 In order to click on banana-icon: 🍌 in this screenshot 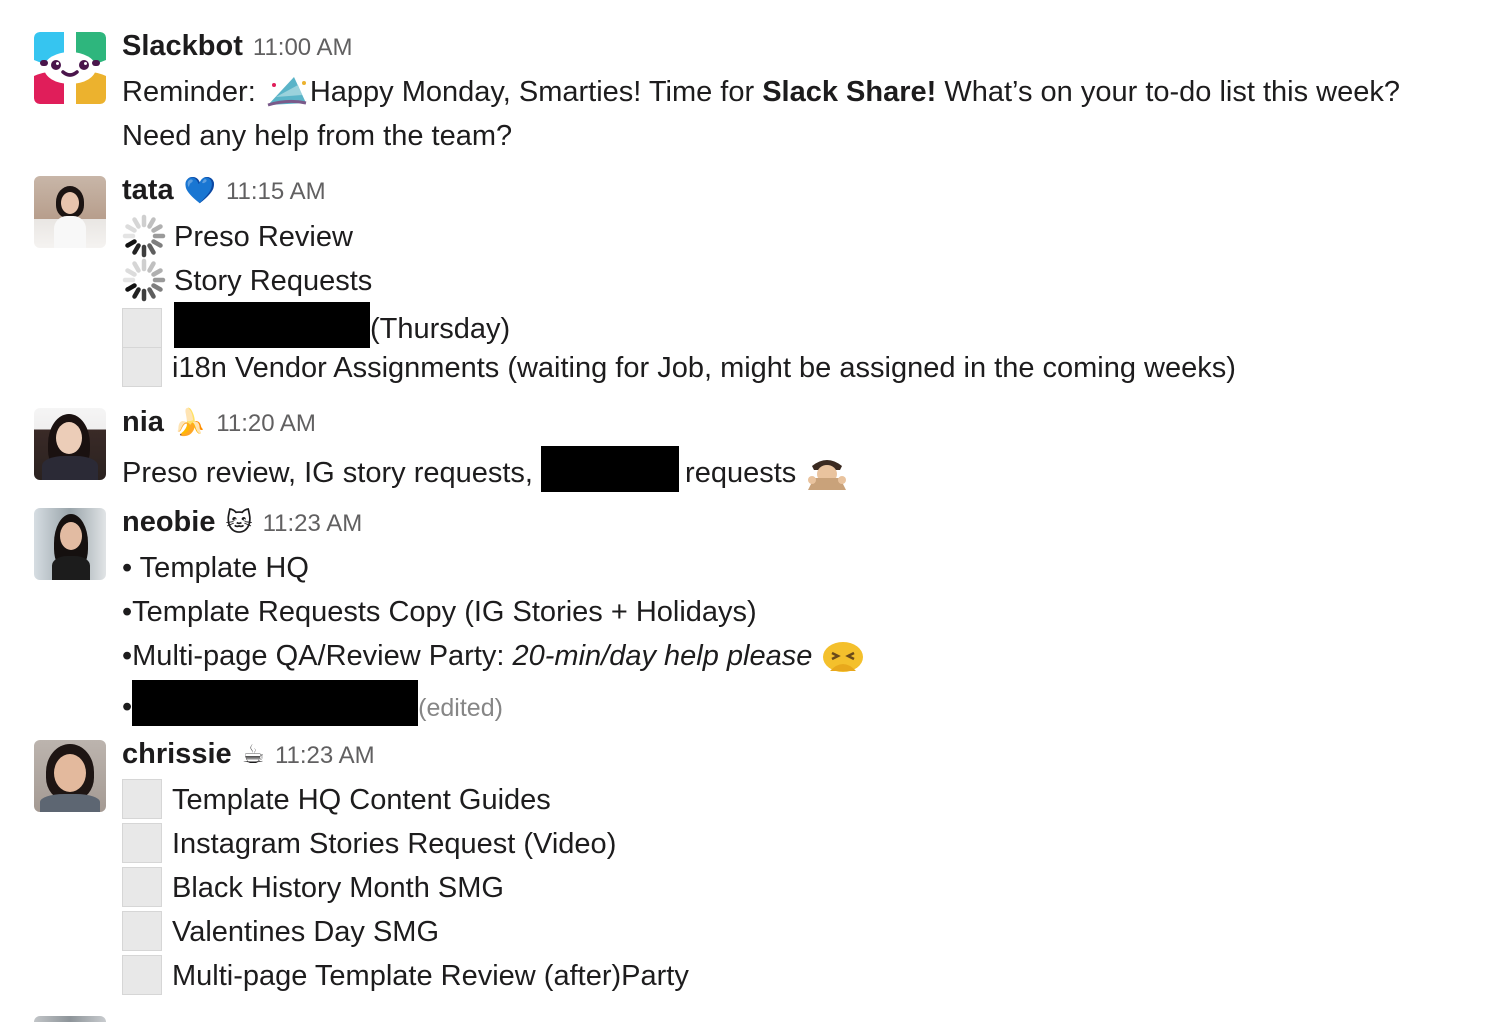, I will do `click(190, 422)`.